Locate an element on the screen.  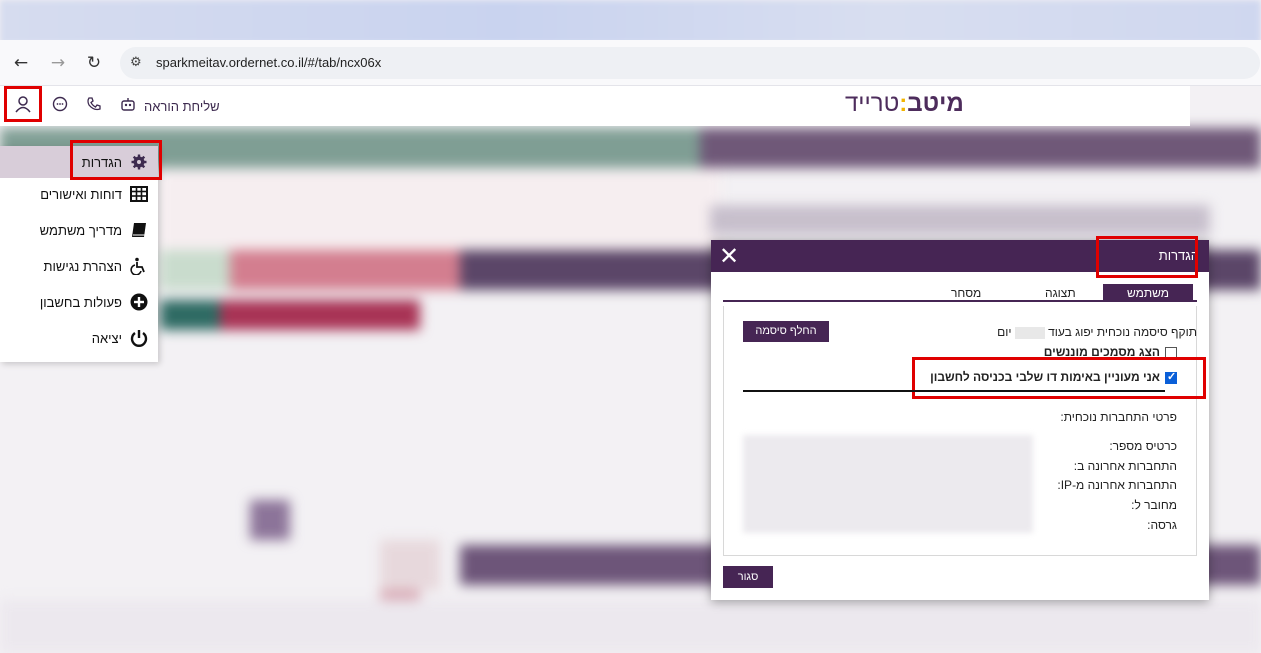
app-header: שליחת הוראה מיטב:טרייד is located at coordinates (595, 106).